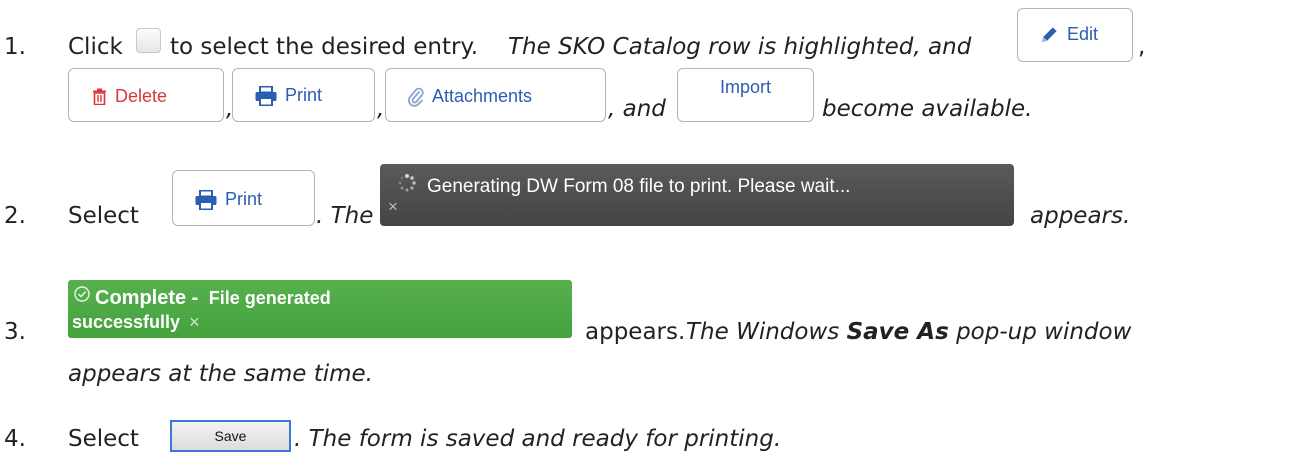  Describe the element at coordinates (927, 109) in the screenshot. I see `step-note: become available.` at that location.